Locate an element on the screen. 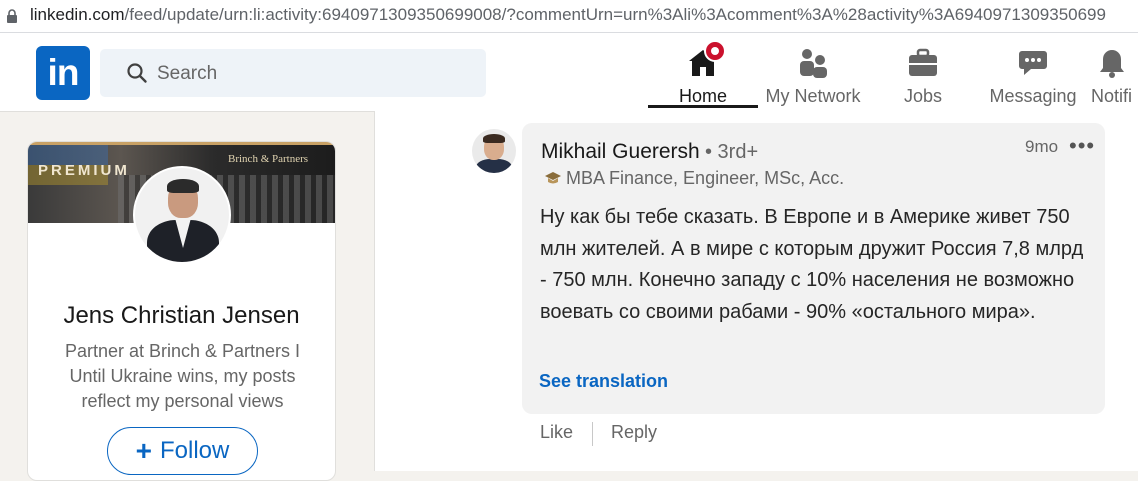 The width and height of the screenshot is (1138, 481). messaging-icon is located at coordinates (1033, 63).